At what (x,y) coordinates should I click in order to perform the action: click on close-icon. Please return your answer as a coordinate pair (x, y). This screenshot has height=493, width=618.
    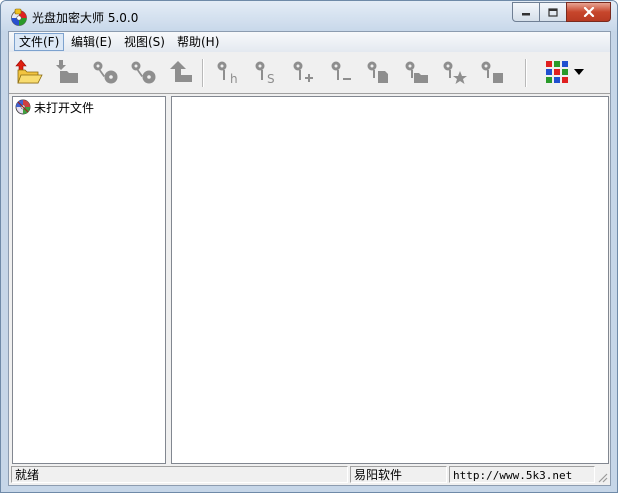
    Looking at the image, I should click on (588, 12).